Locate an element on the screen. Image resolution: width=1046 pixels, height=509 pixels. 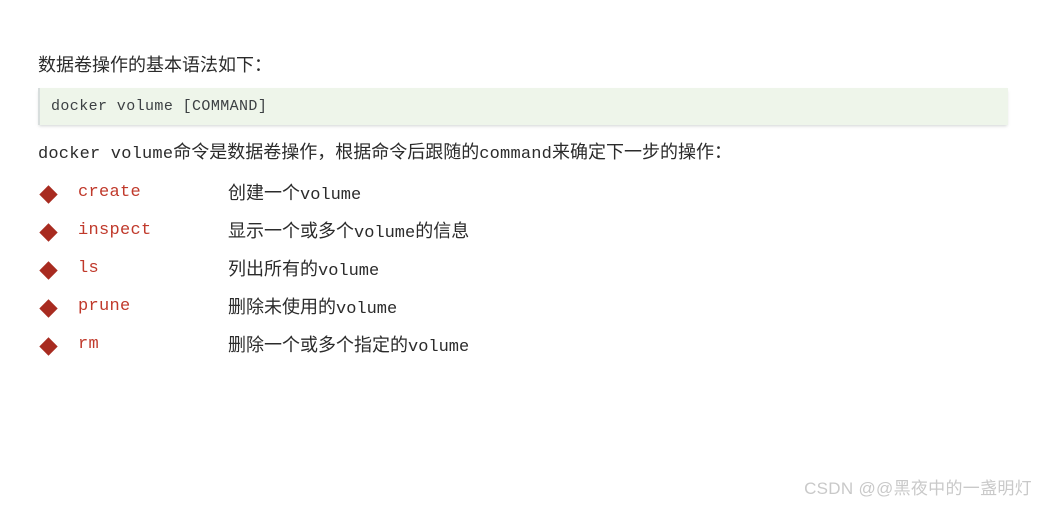
command-description-cjk-1: 创建一个 is located at coordinates (264, 193).